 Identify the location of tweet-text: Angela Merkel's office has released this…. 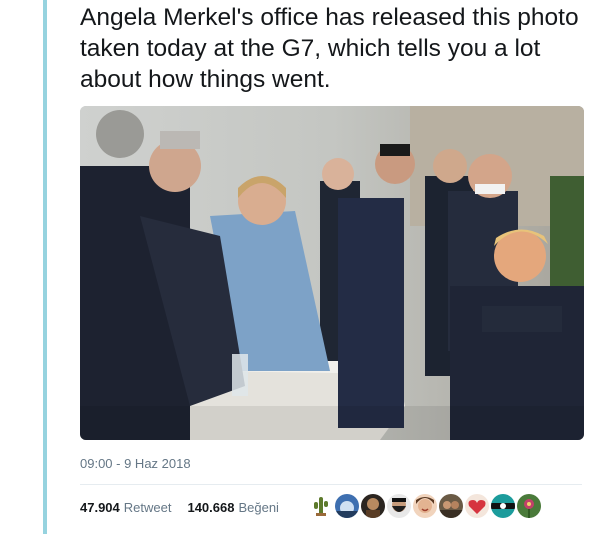
(329, 48).